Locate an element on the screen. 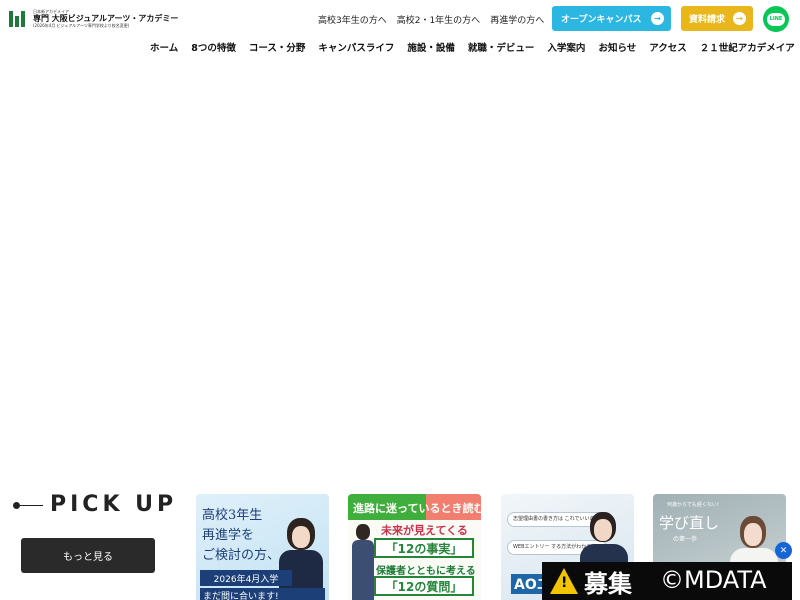  logo-main: 専門 大阪ビジュアルアーツ・アカデミー is located at coordinates (106, 18).